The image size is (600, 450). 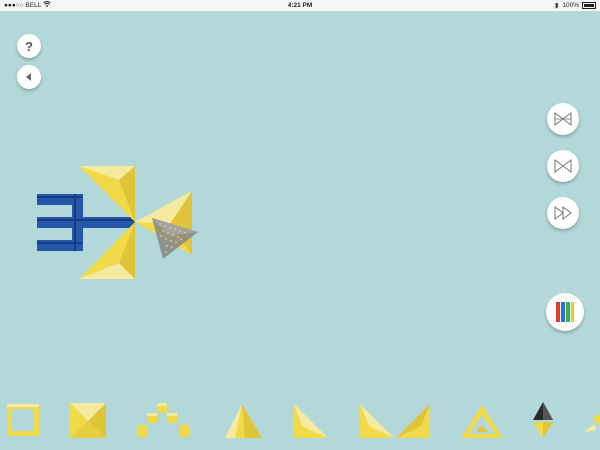 What do you see at coordinates (482, 421) in the screenshot?
I see `triangle-frame-piece` at bounding box center [482, 421].